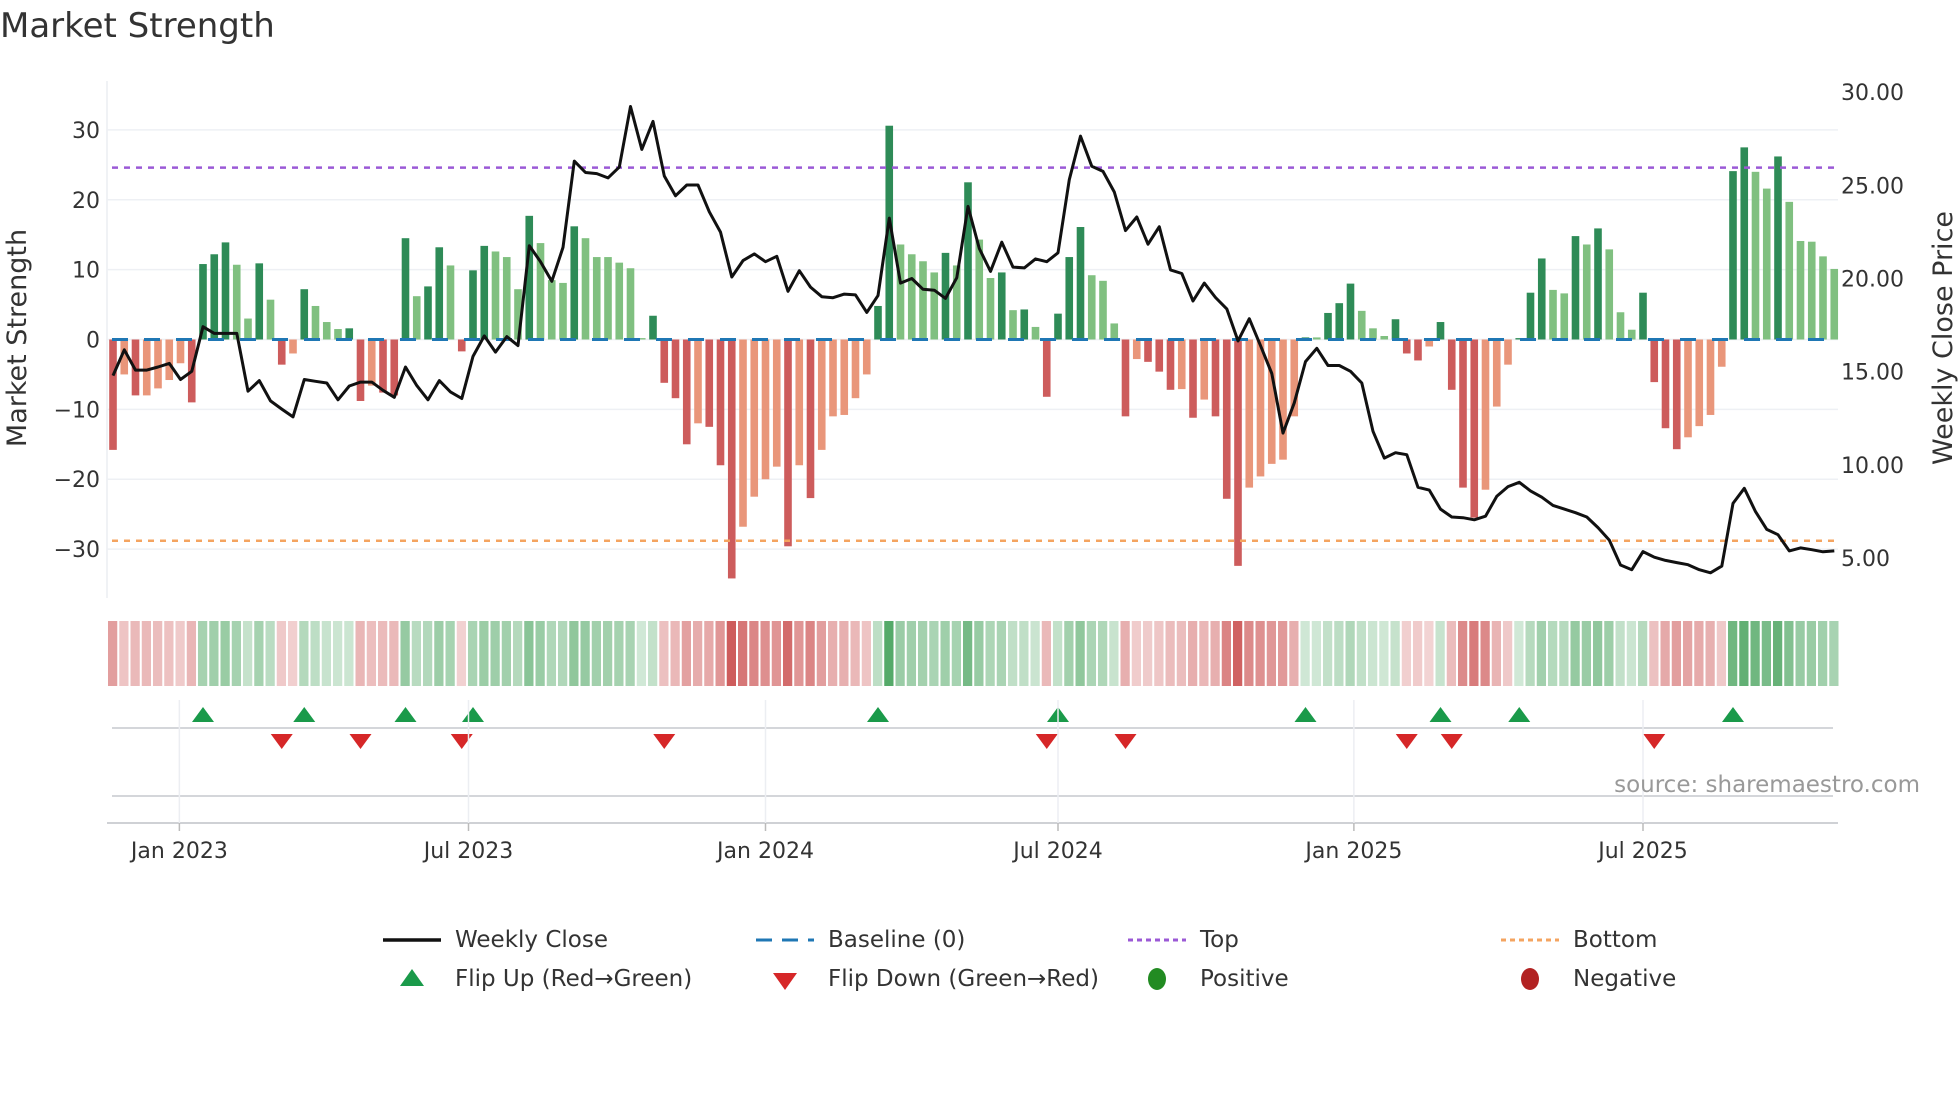 This screenshot has height=1102, width=1960. Describe the element at coordinates (926, 979) in the screenshot. I see `legend-flip-down: Flip Down (Green→Red)` at that location.